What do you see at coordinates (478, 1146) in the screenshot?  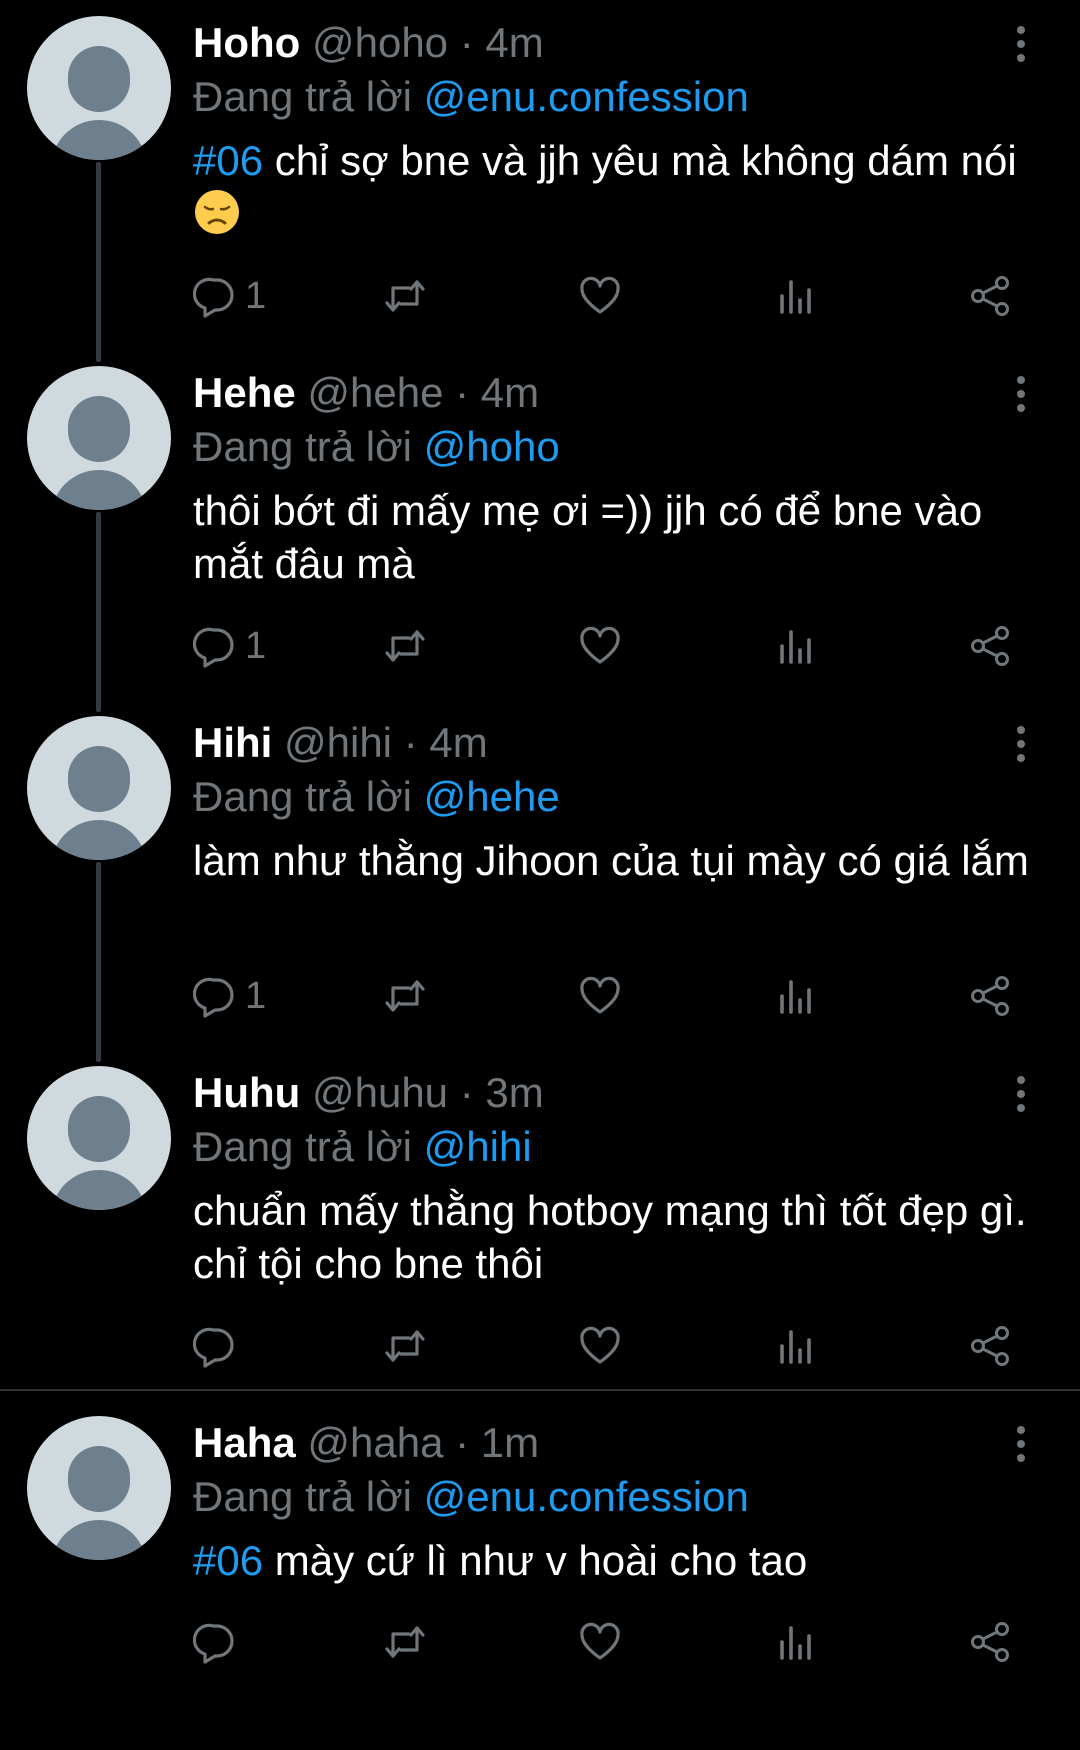 I see `reply-mention-link: @hihi` at bounding box center [478, 1146].